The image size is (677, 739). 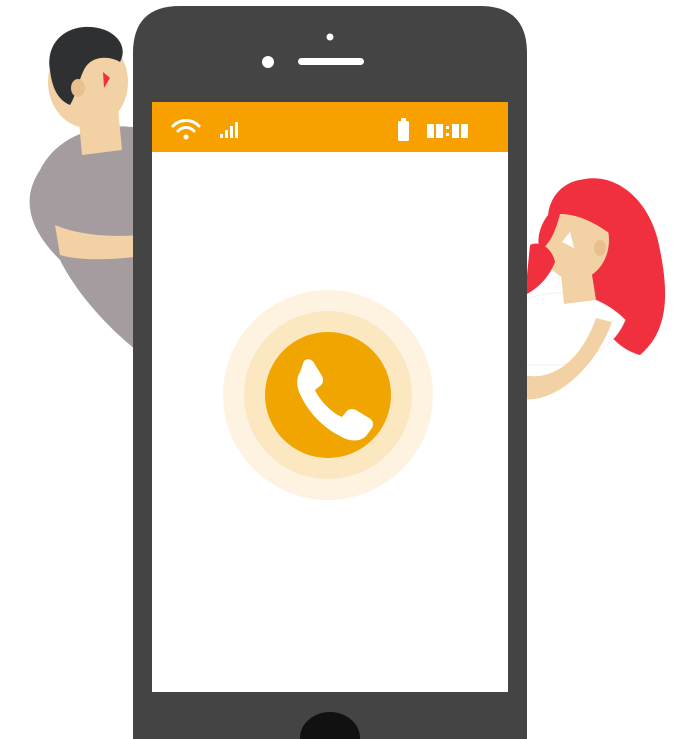 I want to click on proximity-sensor, so click(x=330, y=37).